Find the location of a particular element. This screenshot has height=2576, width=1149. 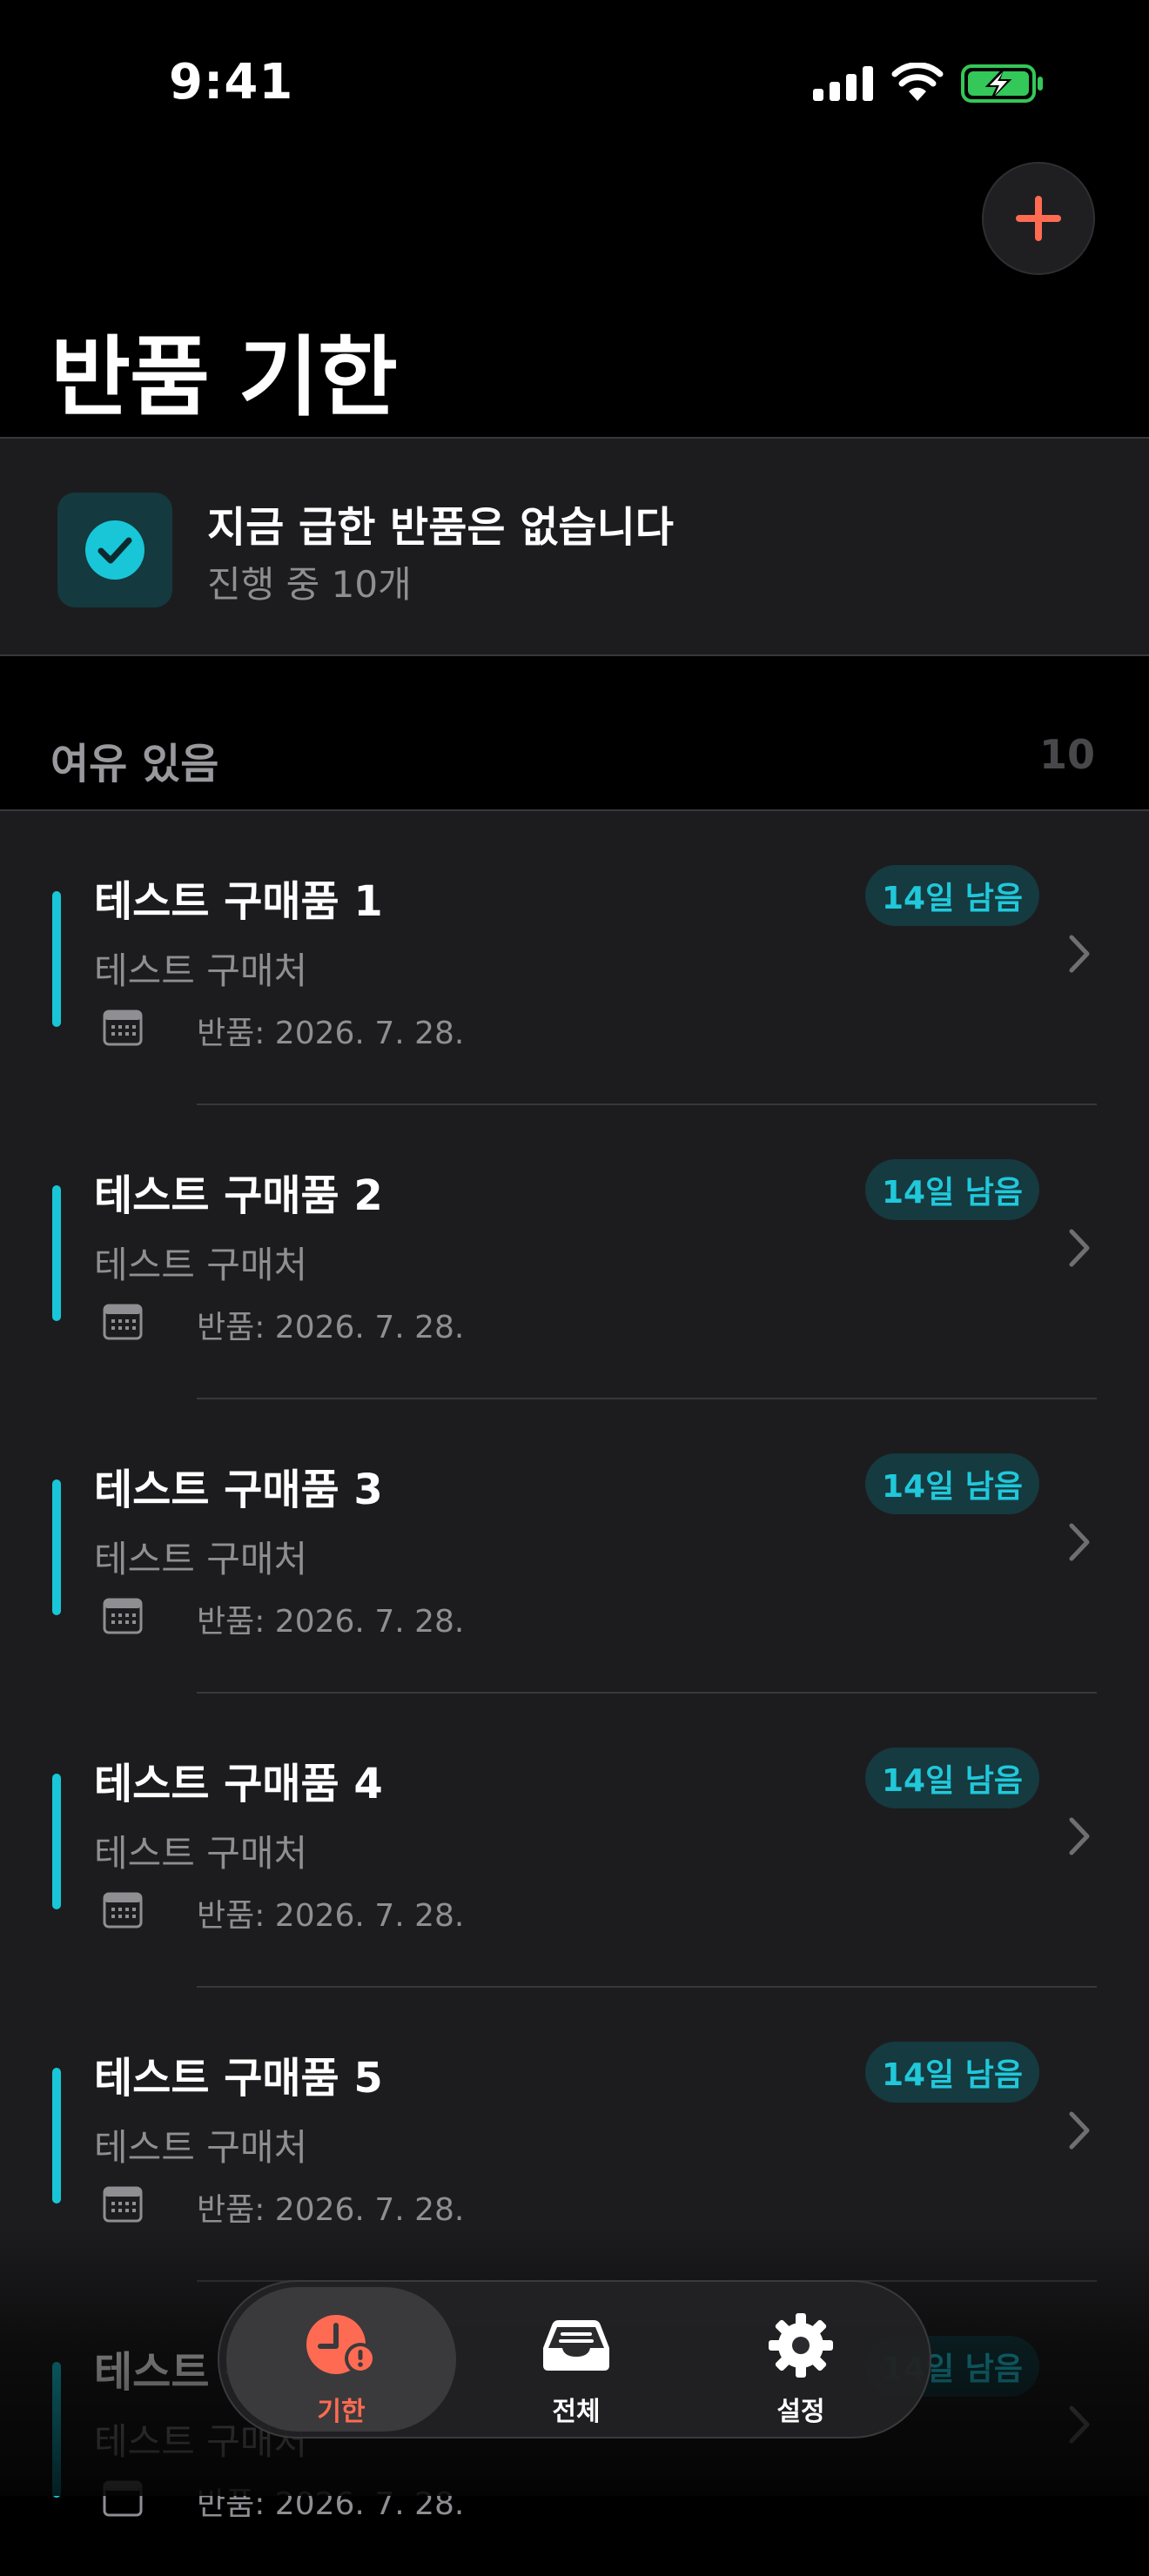

status-time: 9:41 is located at coordinates (231, 83).